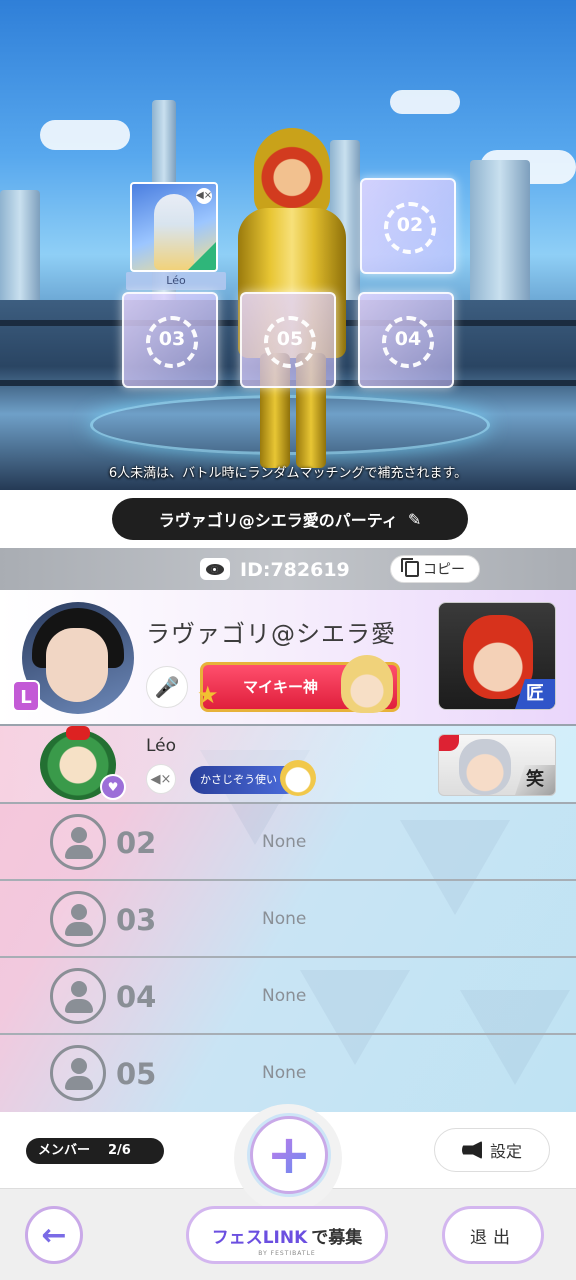 This screenshot has height=1280, width=576. I want to click on friend-icon: ♥, so click(113, 787).